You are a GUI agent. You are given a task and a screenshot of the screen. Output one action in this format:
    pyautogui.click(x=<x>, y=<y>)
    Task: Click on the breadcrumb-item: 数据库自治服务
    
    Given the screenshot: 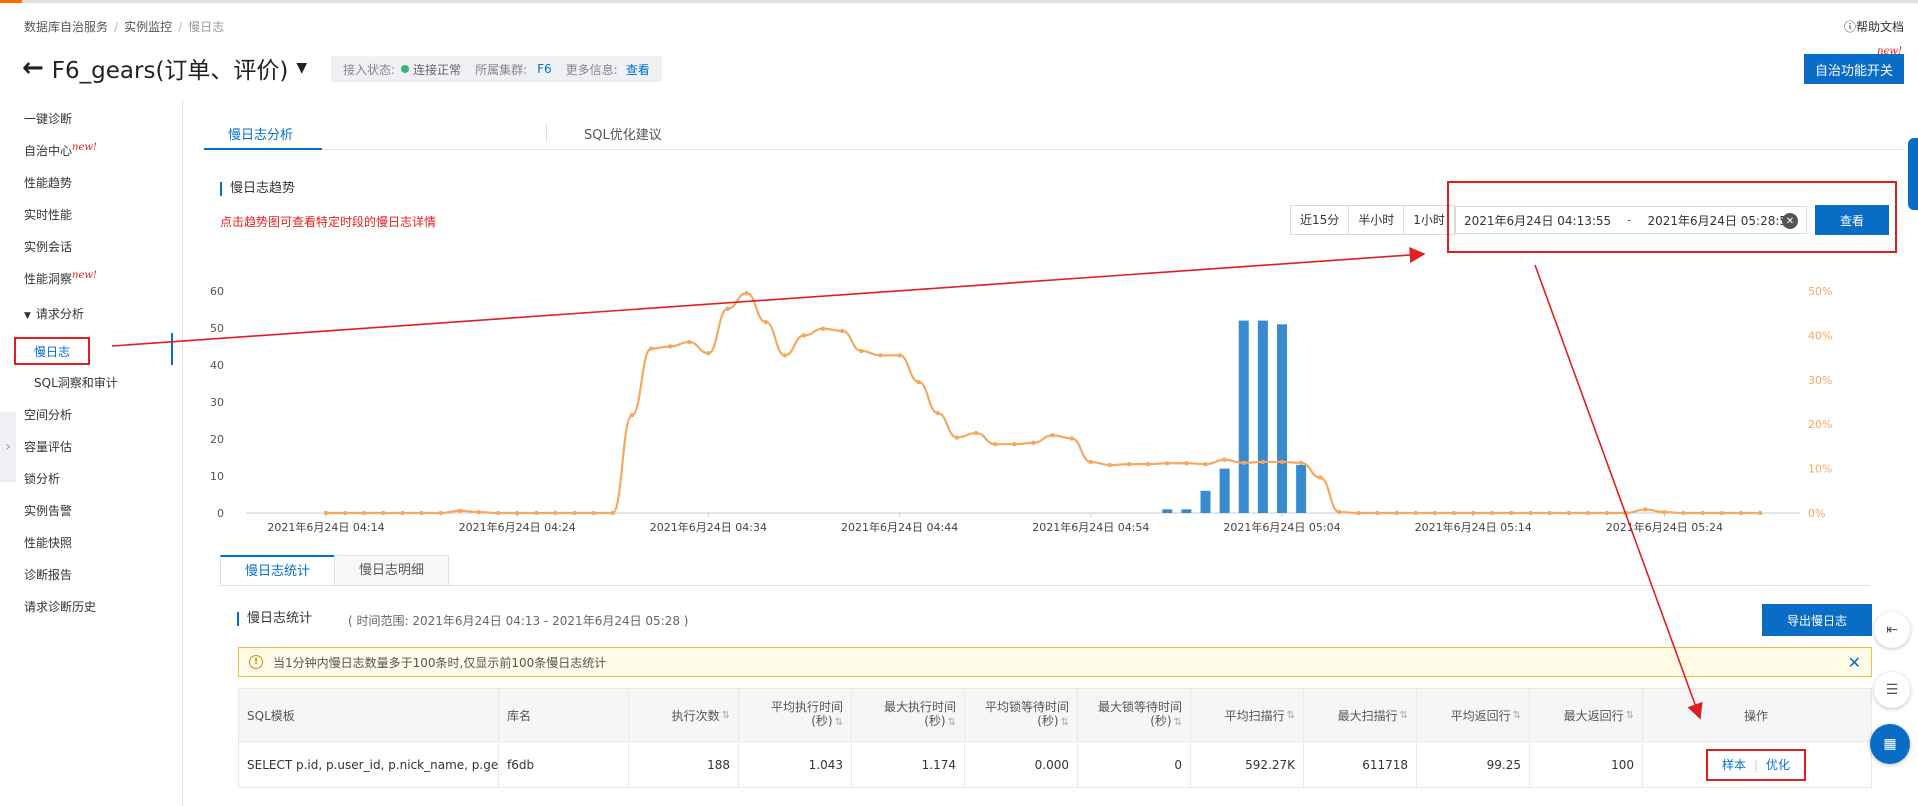 What is the action you would take?
    pyautogui.click(x=66, y=27)
    